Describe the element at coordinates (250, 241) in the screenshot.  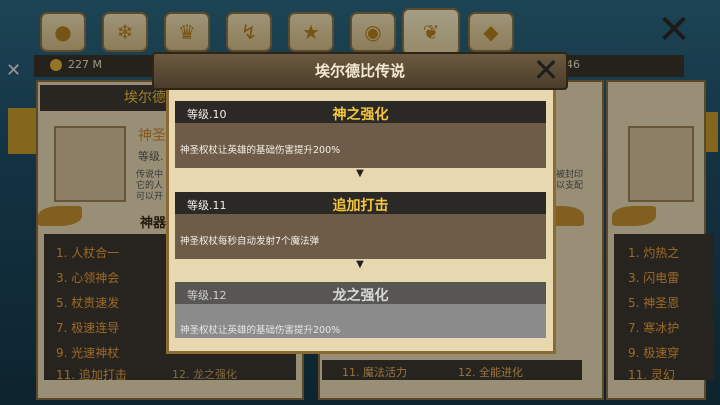
I see `upgrade-description: 神圣权杖每秒自动发射7个魔法弹` at that location.